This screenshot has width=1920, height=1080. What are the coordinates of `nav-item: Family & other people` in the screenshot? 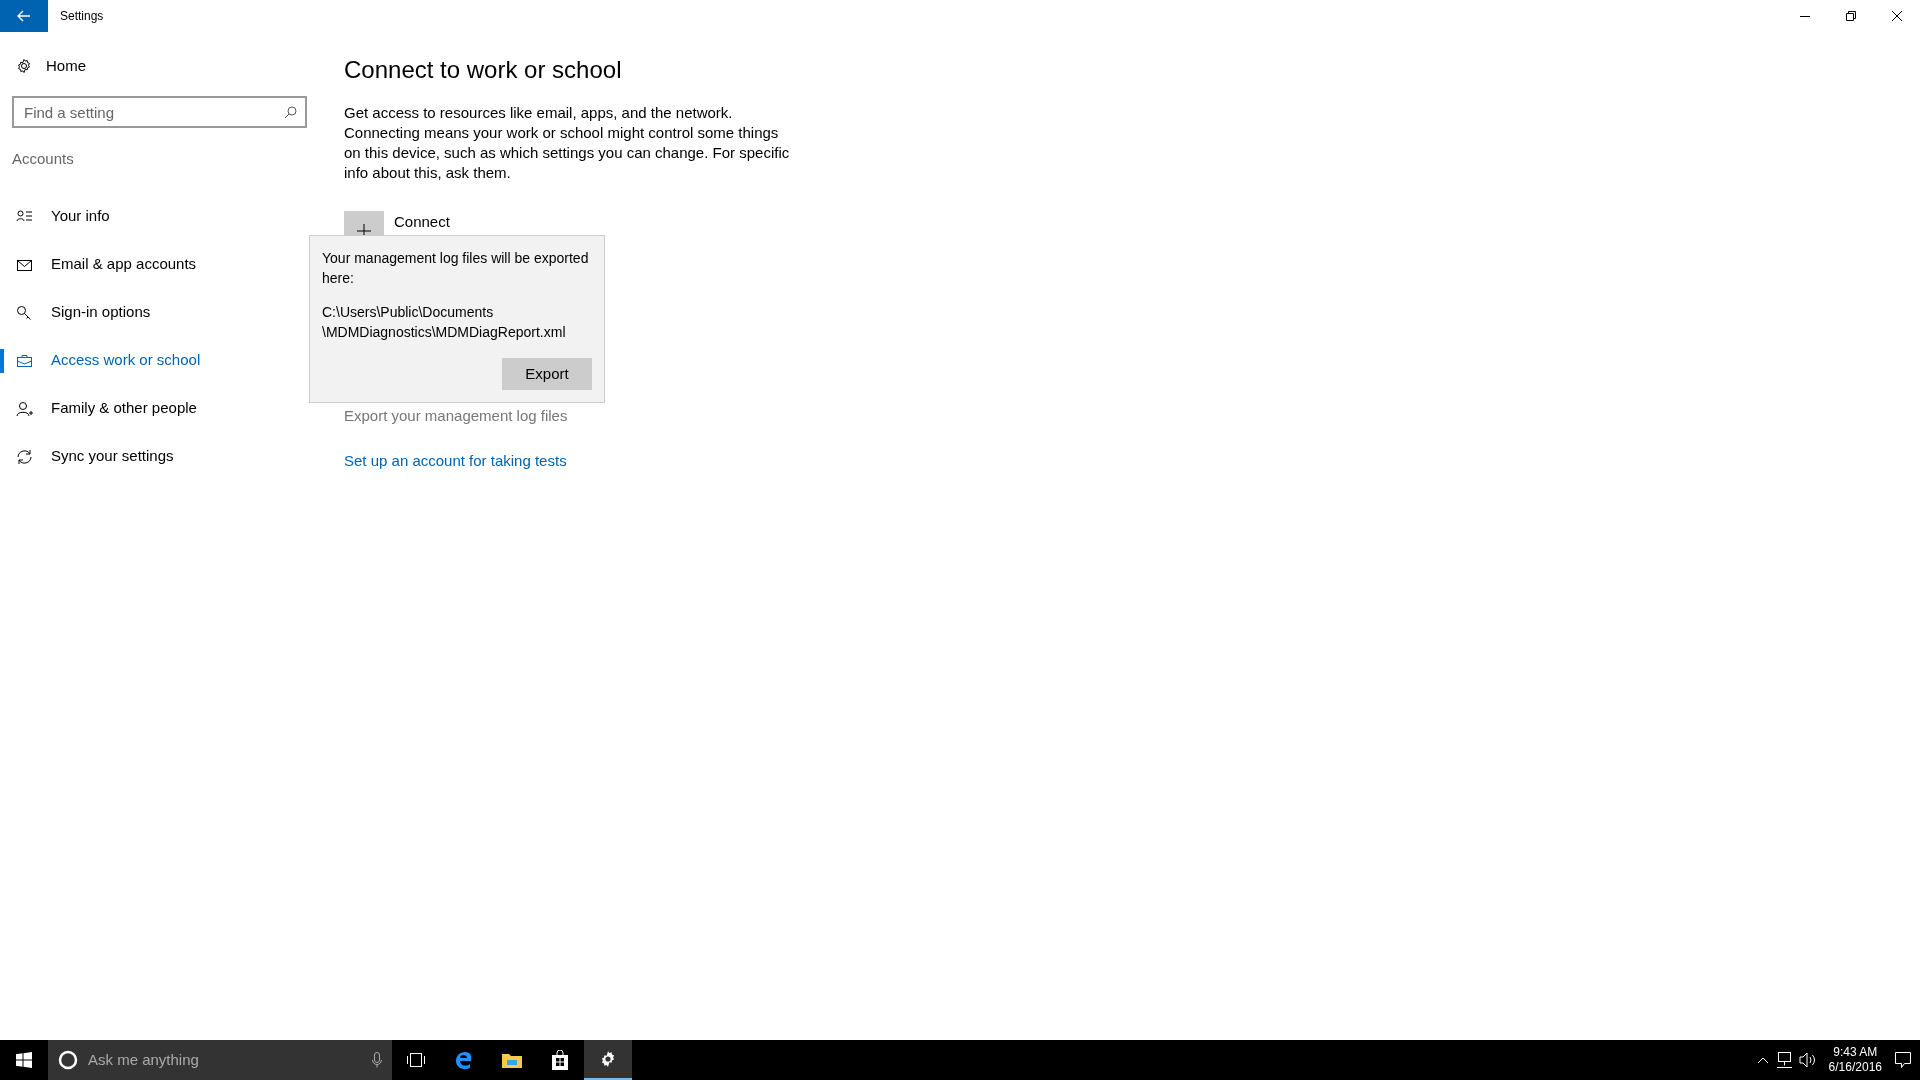 It's located at (150, 408).